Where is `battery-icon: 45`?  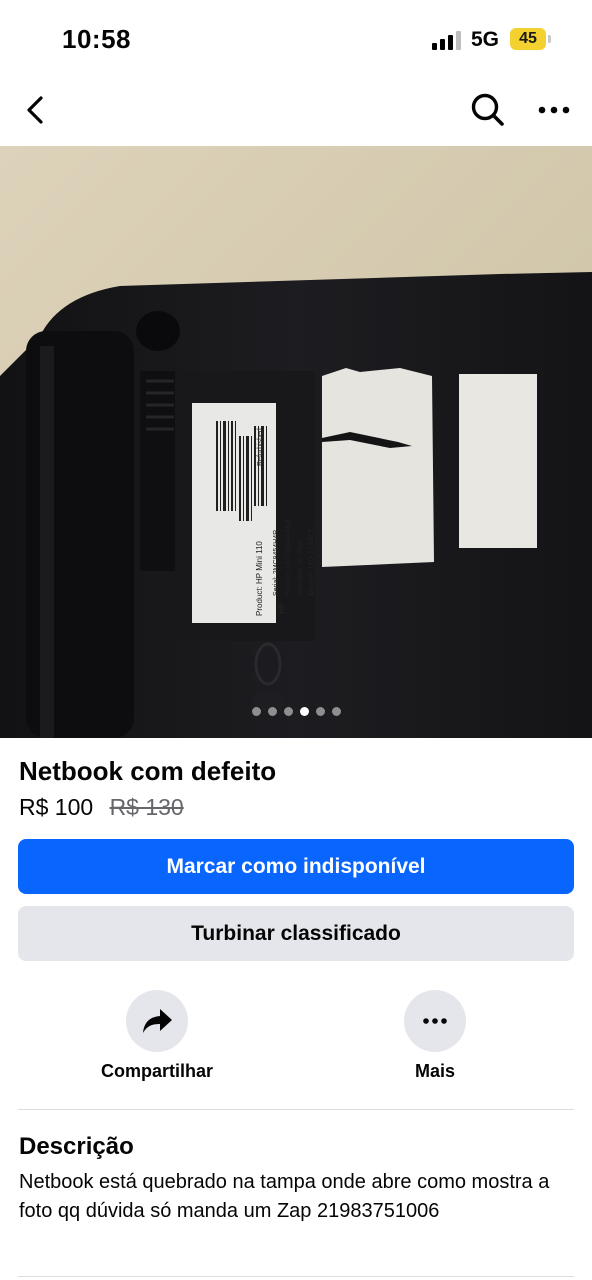 battery-icon: 45 is located at coordinates (528, 39).